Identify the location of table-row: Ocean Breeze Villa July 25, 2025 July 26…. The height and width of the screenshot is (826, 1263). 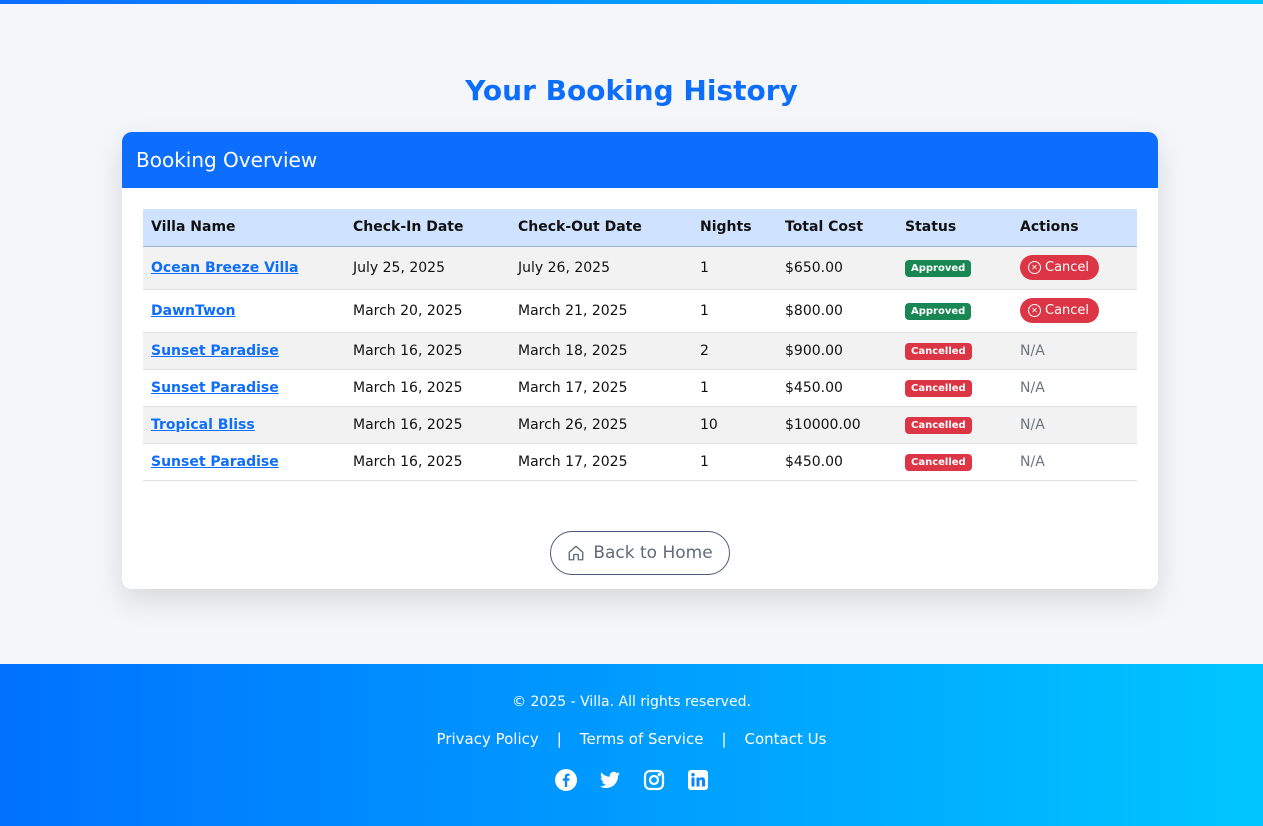
(640, 268).